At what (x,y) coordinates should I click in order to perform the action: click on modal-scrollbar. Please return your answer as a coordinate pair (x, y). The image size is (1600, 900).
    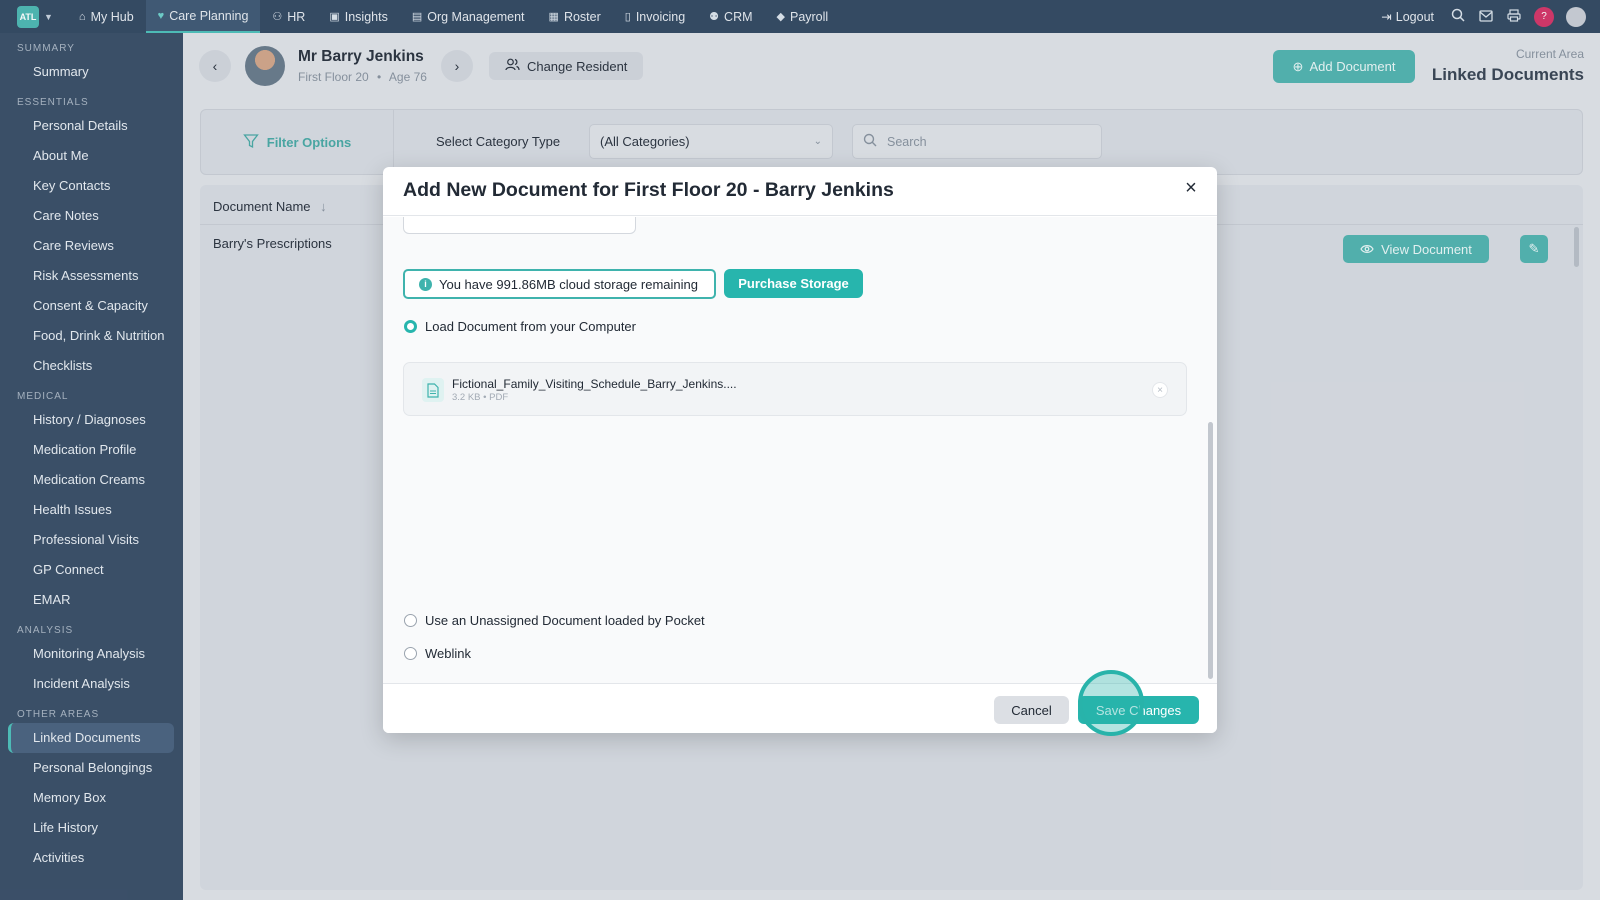
    Looking at the image, I should click on (1210, 550).